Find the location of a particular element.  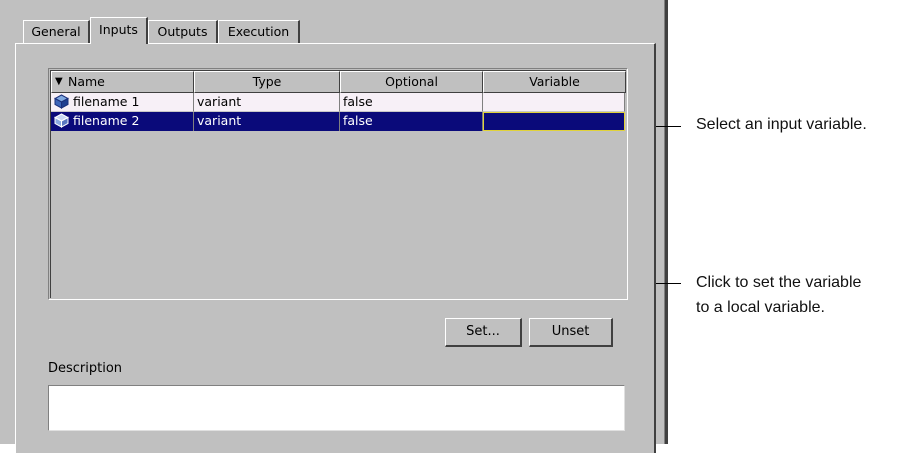

row-name-text: filename 2 is located at coordinates (106, 120).